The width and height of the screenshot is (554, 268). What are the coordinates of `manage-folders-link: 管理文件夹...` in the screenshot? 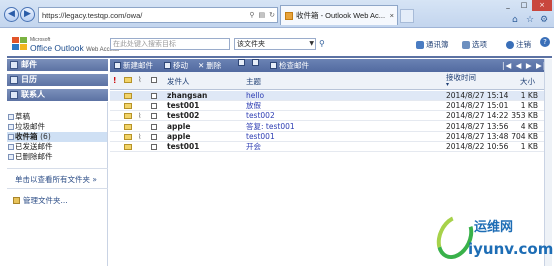 It's located at (40, 200).